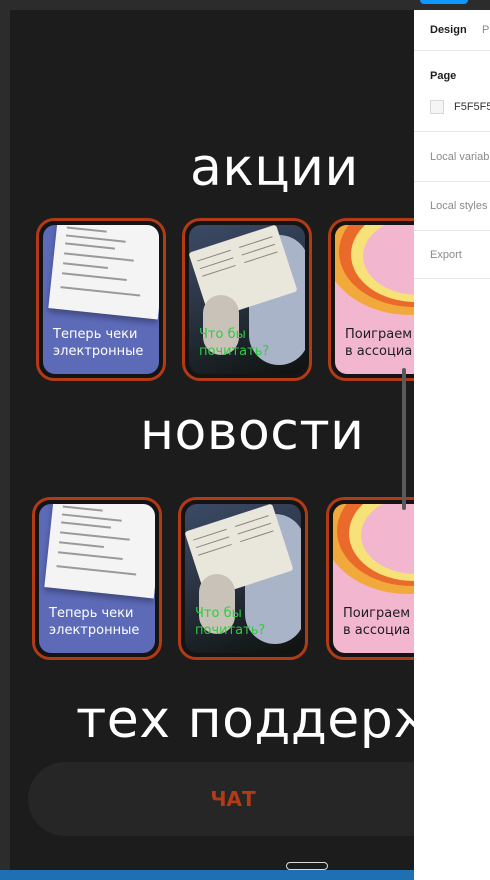 The height and width of the screenshot is (880, 490). Describe the element at coordinates (458, 206) in the screenshot. I see `local-styles-row: Local styles` at that location.